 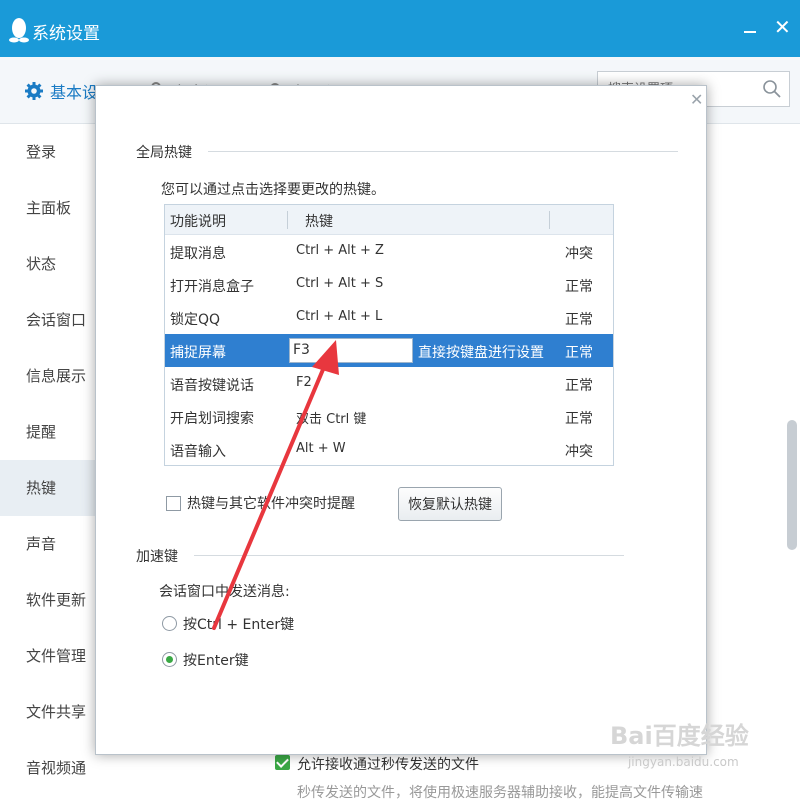 What do you see at coordinates (169, 623) in the screenshot?
I see `send-ctrl-enter-radio` at bounding box center [169, 623].